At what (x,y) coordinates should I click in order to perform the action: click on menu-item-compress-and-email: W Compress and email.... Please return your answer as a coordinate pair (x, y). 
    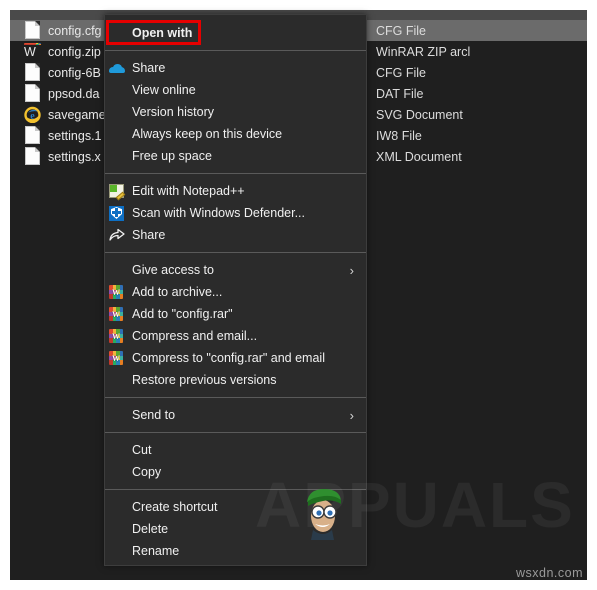
    Looking at the image, I should click on (235, 336).